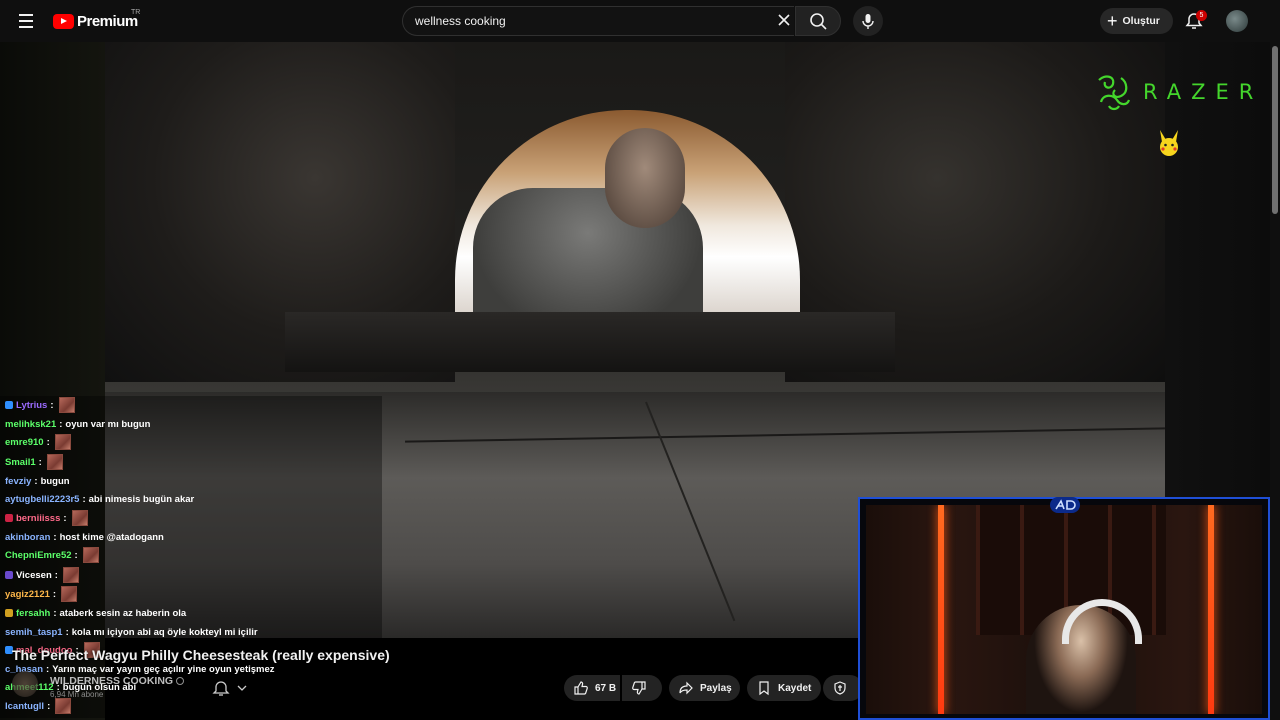 Image resolution: width=1280 pixels, height=720 pixels. Describe the element at coordinates (764, 688) in the screenshot. I see `bookmark-icon` at that location.